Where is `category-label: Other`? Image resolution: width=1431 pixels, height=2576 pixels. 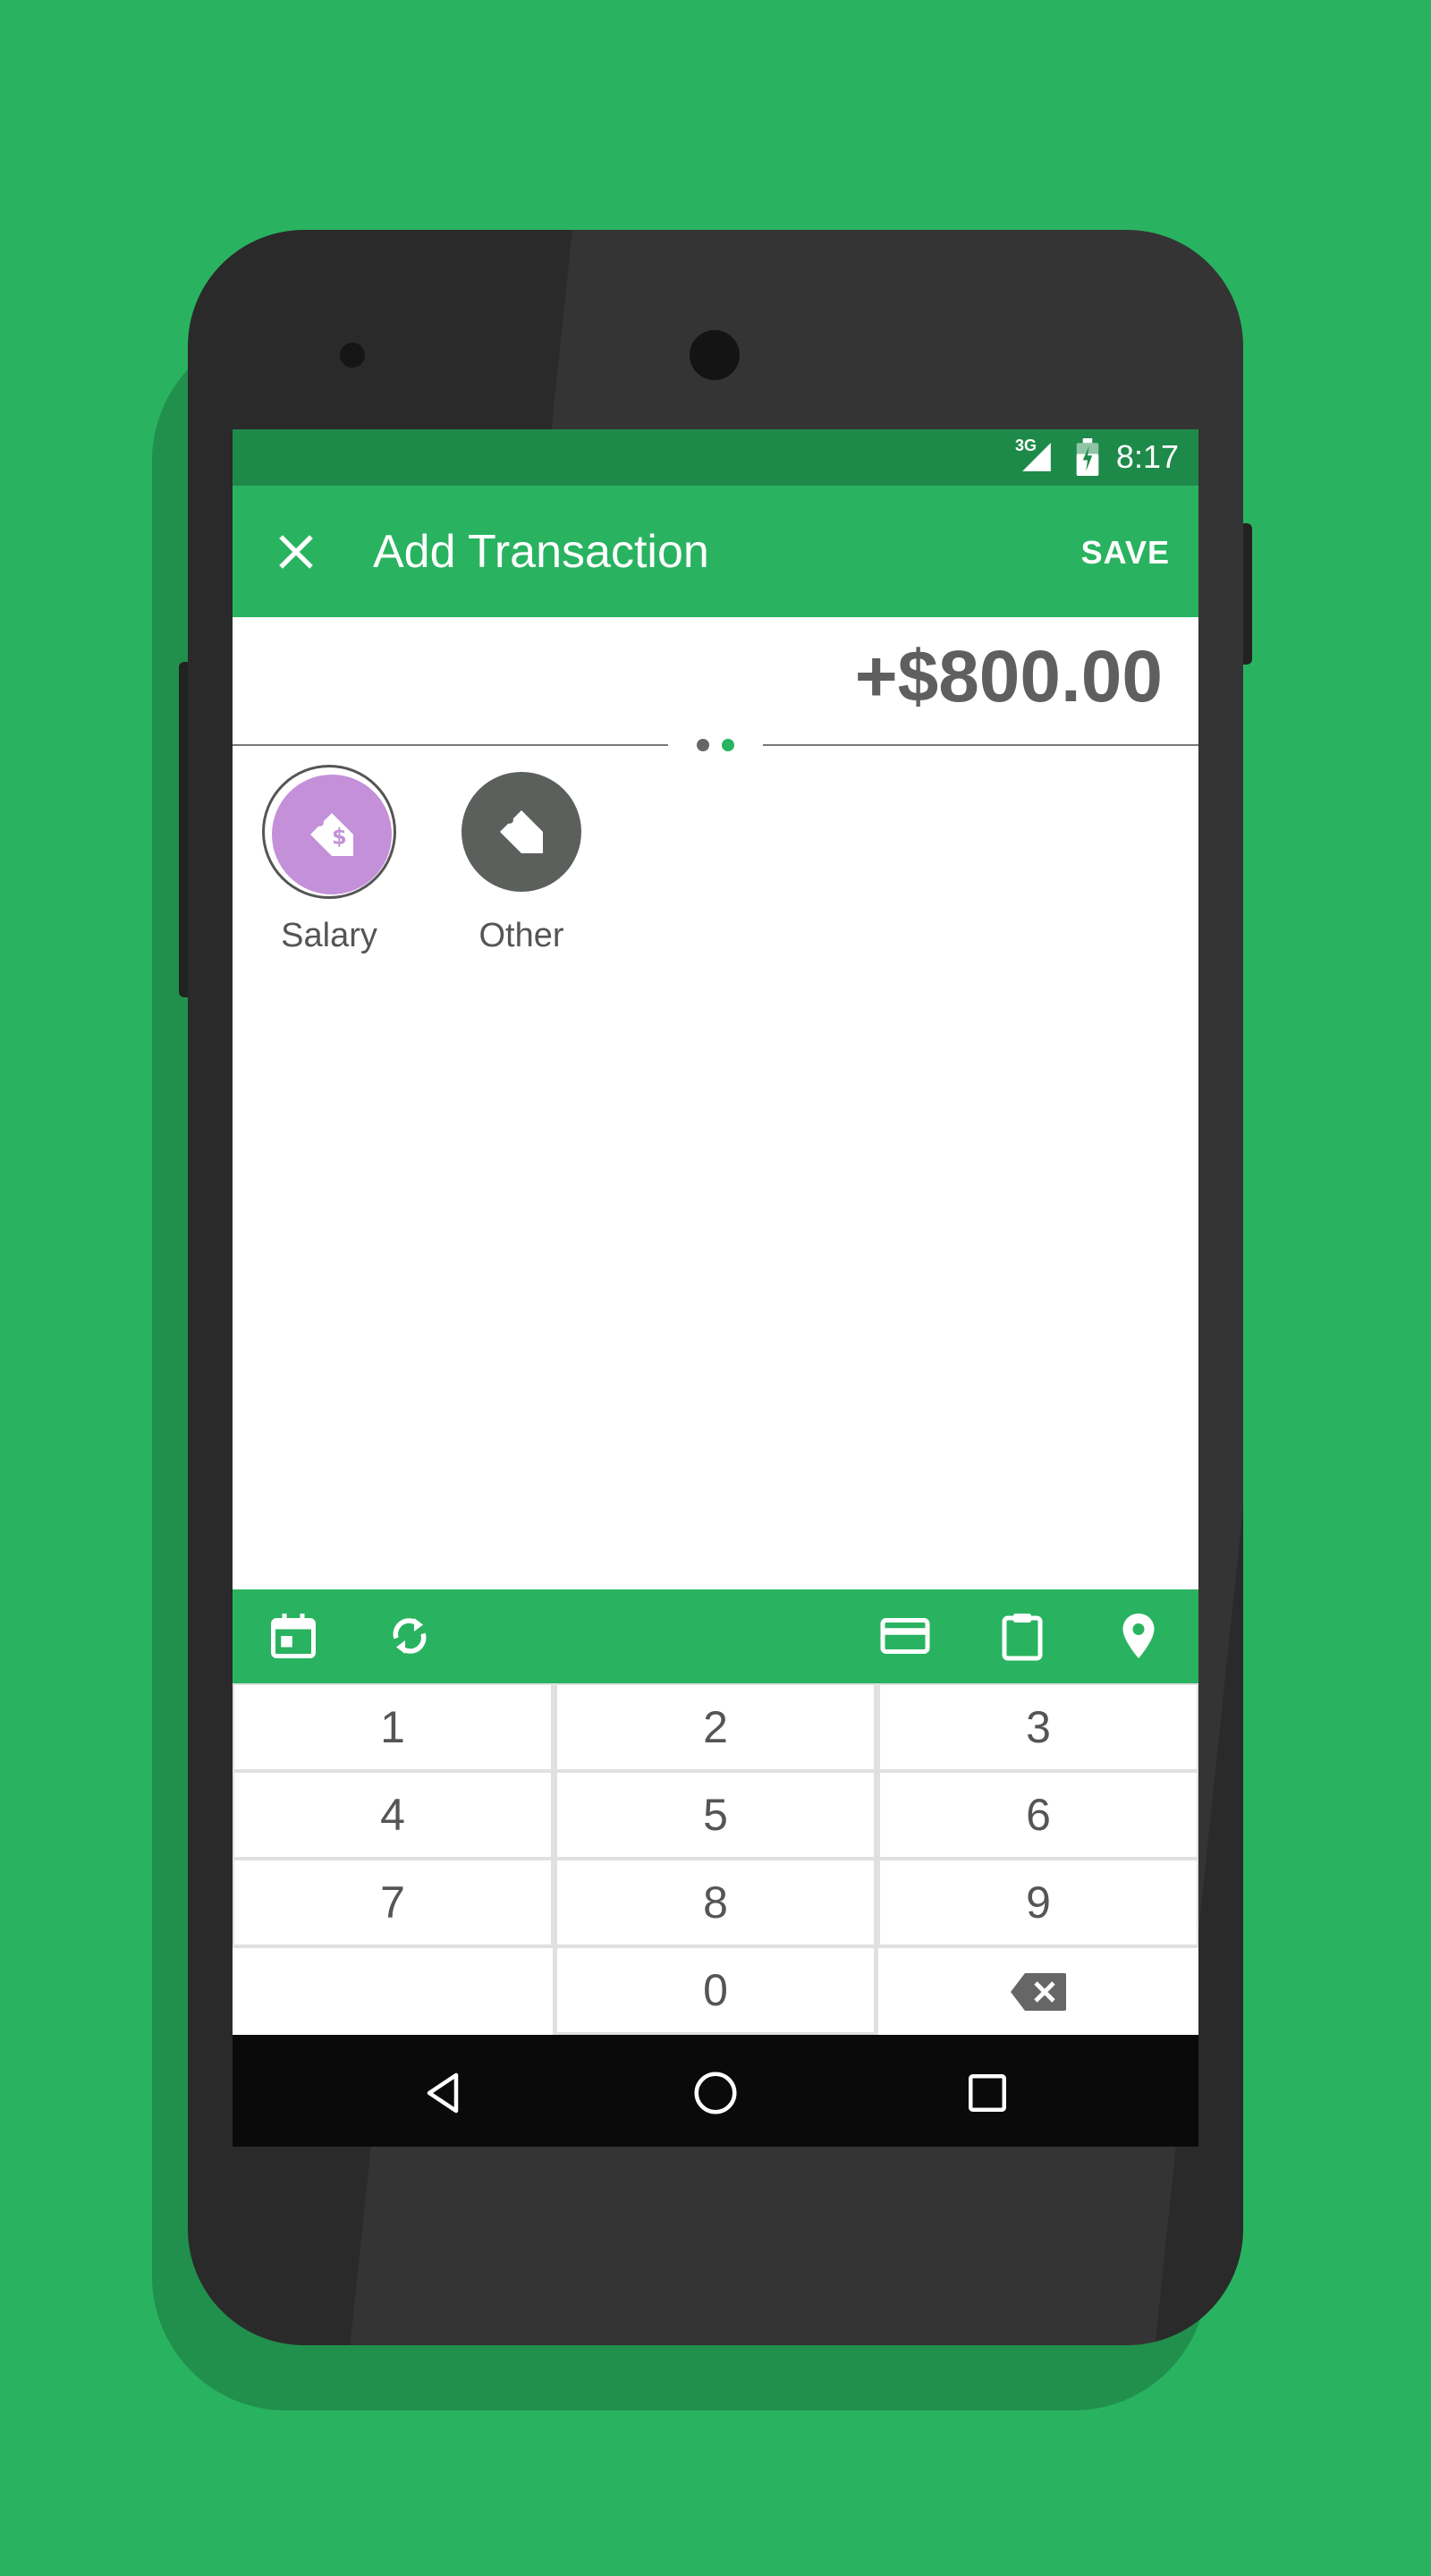
category-label: Other is located at coordinates (521, 935).